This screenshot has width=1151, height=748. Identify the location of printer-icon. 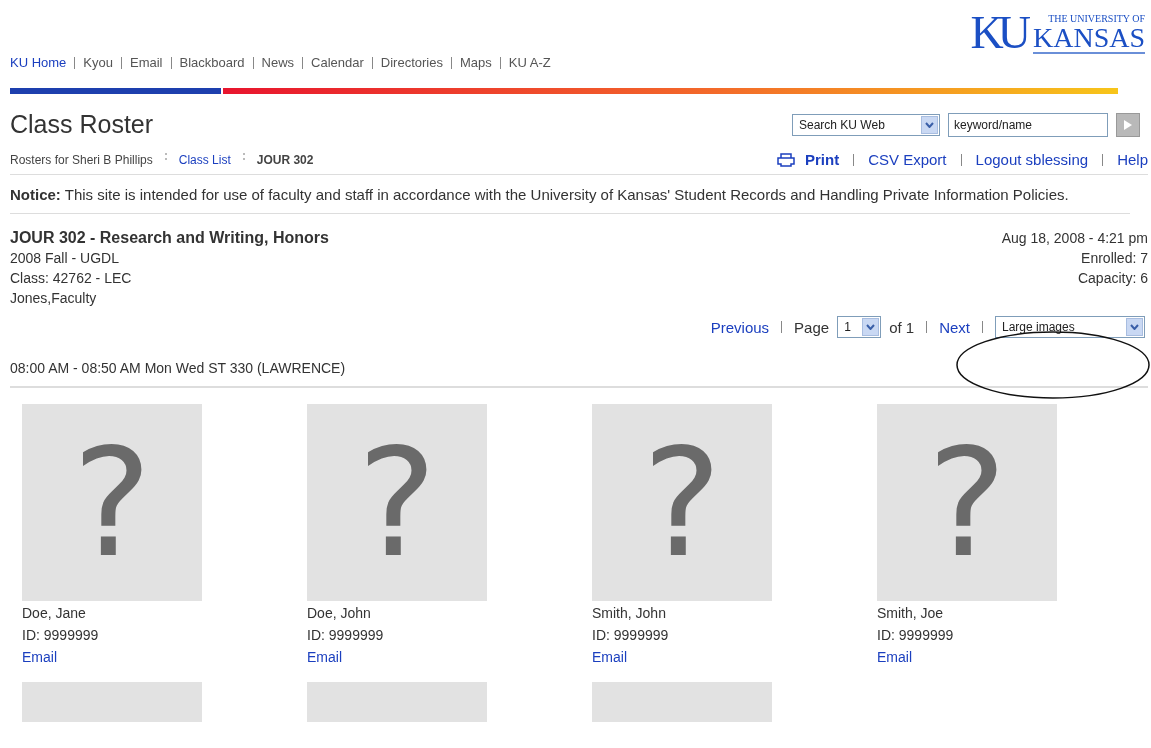
(786, 159).